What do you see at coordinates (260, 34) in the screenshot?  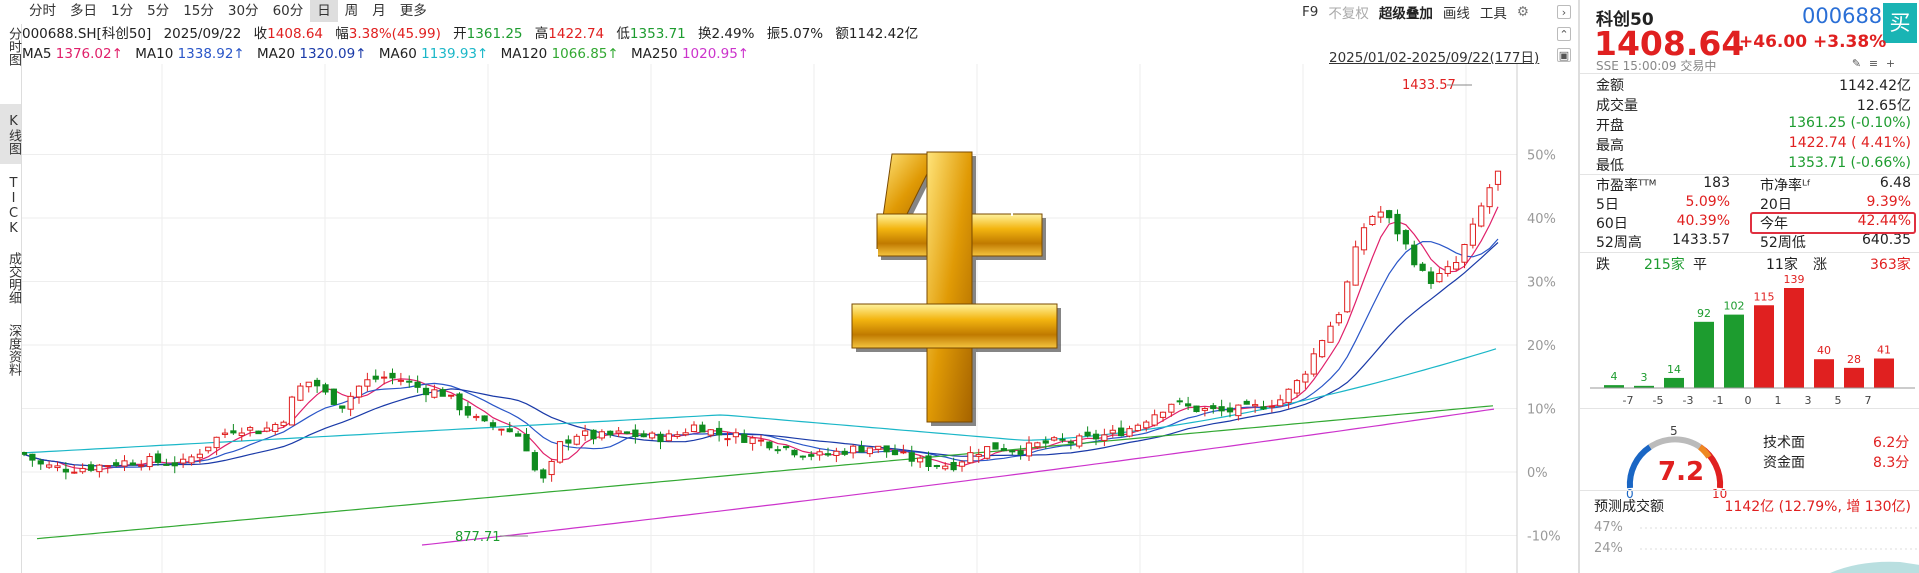 I see `close-label: 收` at bounding box center [260, 34].